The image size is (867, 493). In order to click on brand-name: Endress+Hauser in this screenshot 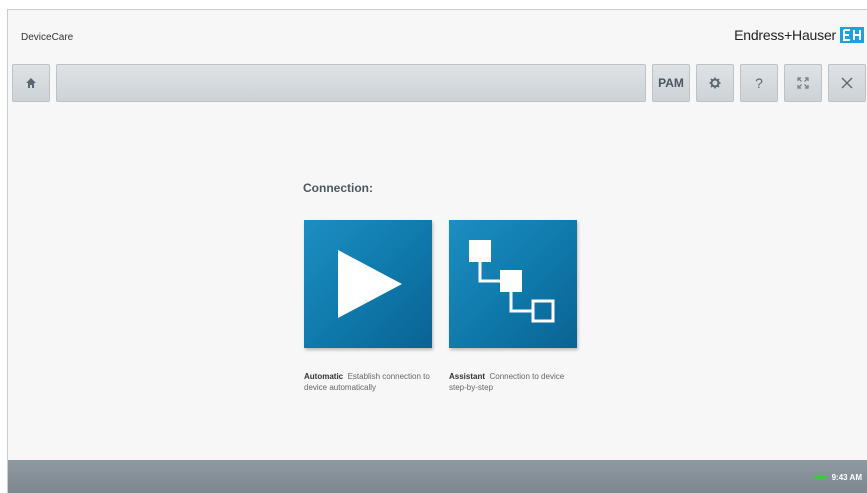, I will do `click(785, 35)`.